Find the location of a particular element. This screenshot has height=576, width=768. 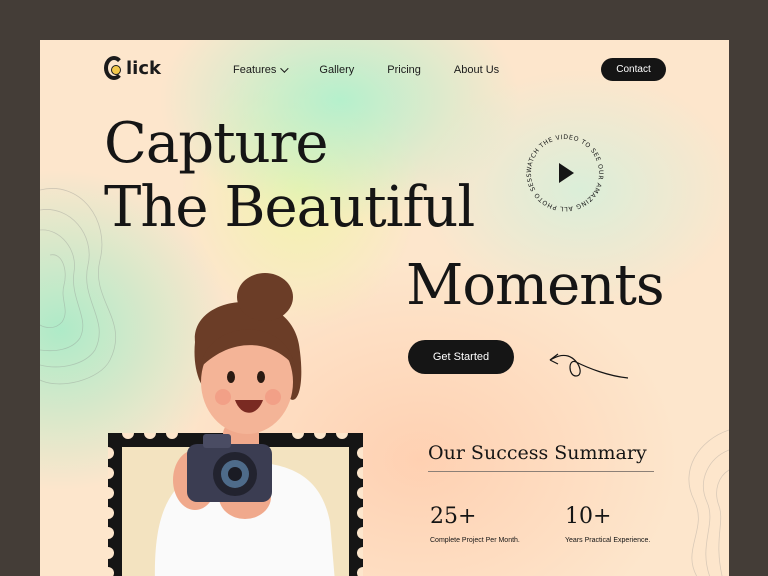

nav-item-label: Pricing is located at coordinates (404, 70).